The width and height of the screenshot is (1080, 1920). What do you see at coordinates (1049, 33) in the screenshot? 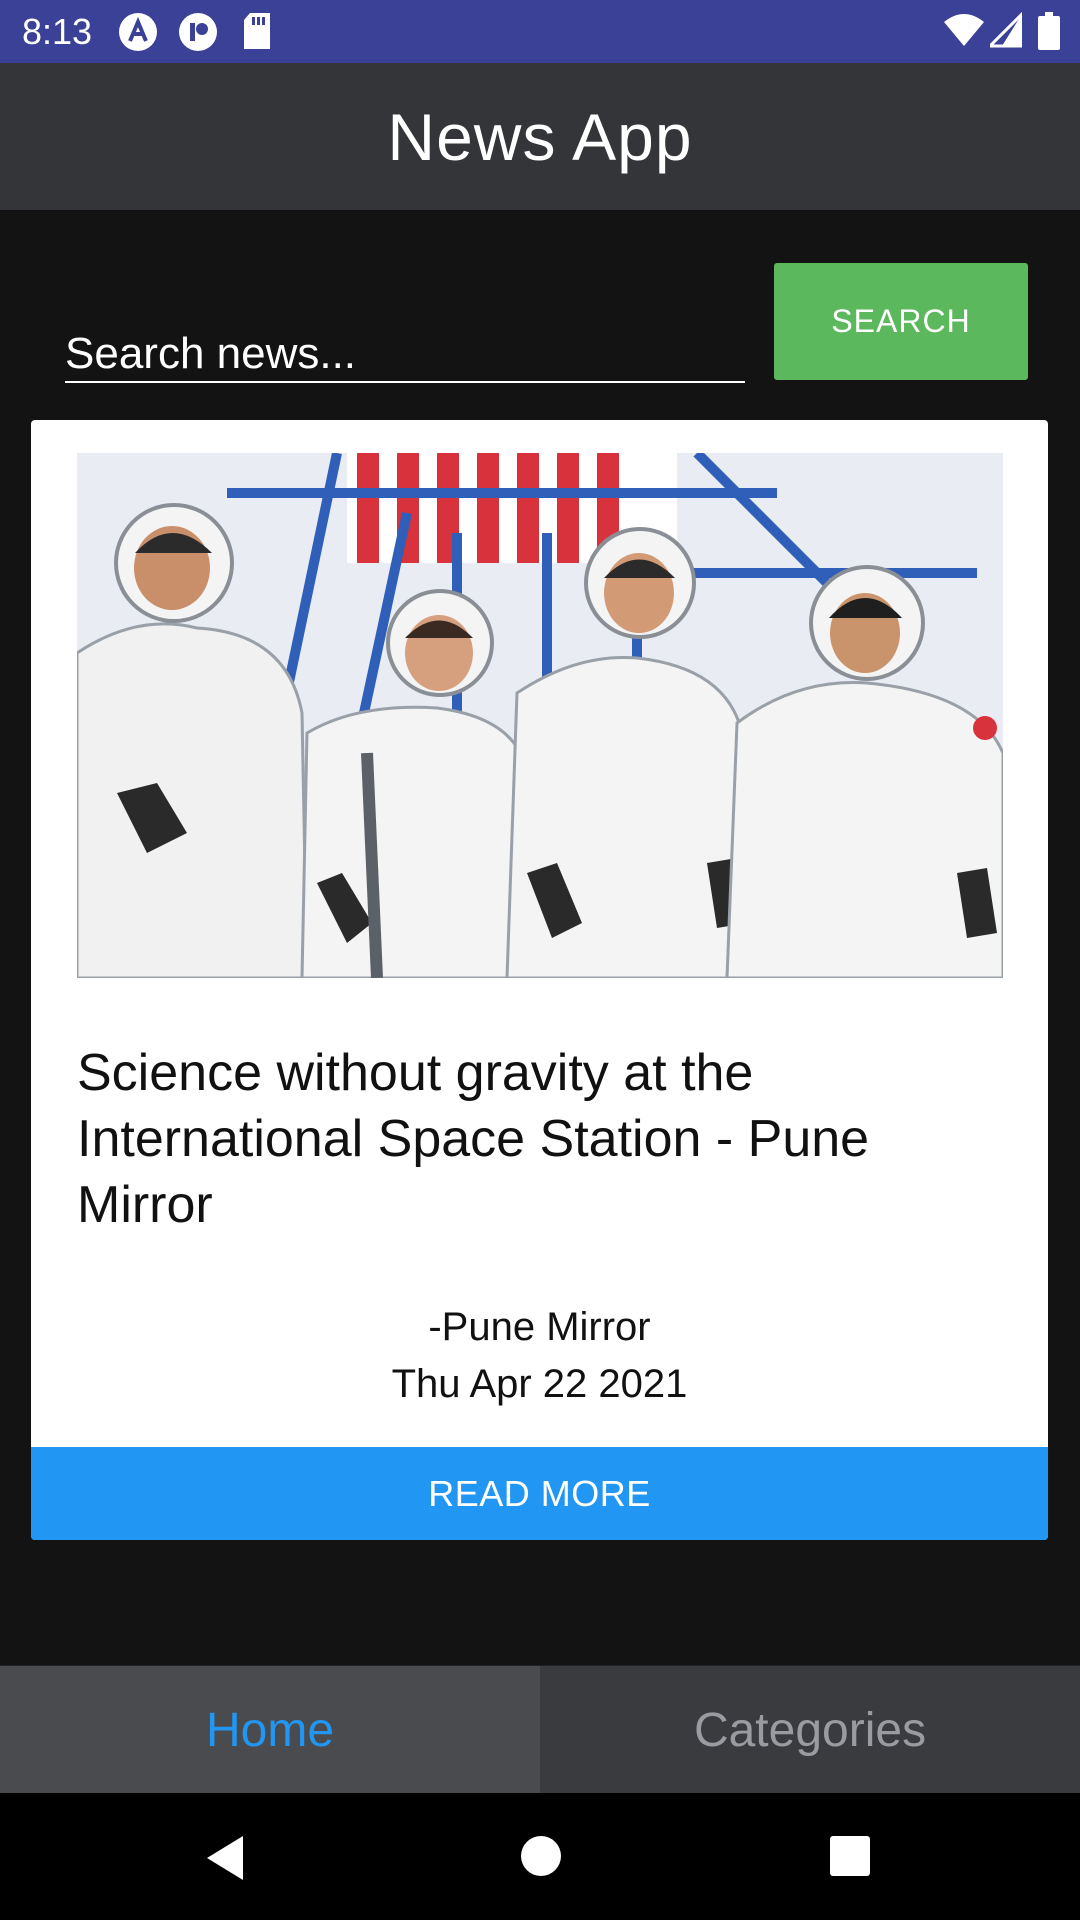
I see `battery-icon` at bounding box center [1049, 33].